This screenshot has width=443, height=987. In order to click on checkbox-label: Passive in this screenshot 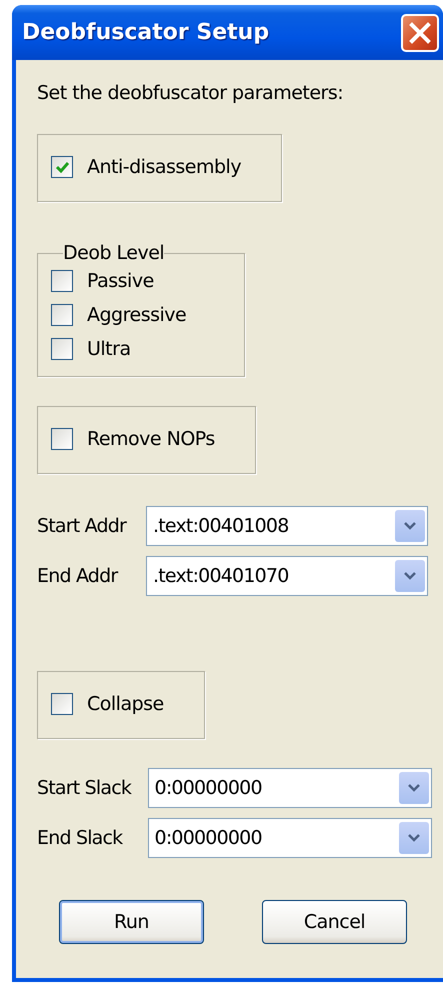, I will do `click(120, 281)`.